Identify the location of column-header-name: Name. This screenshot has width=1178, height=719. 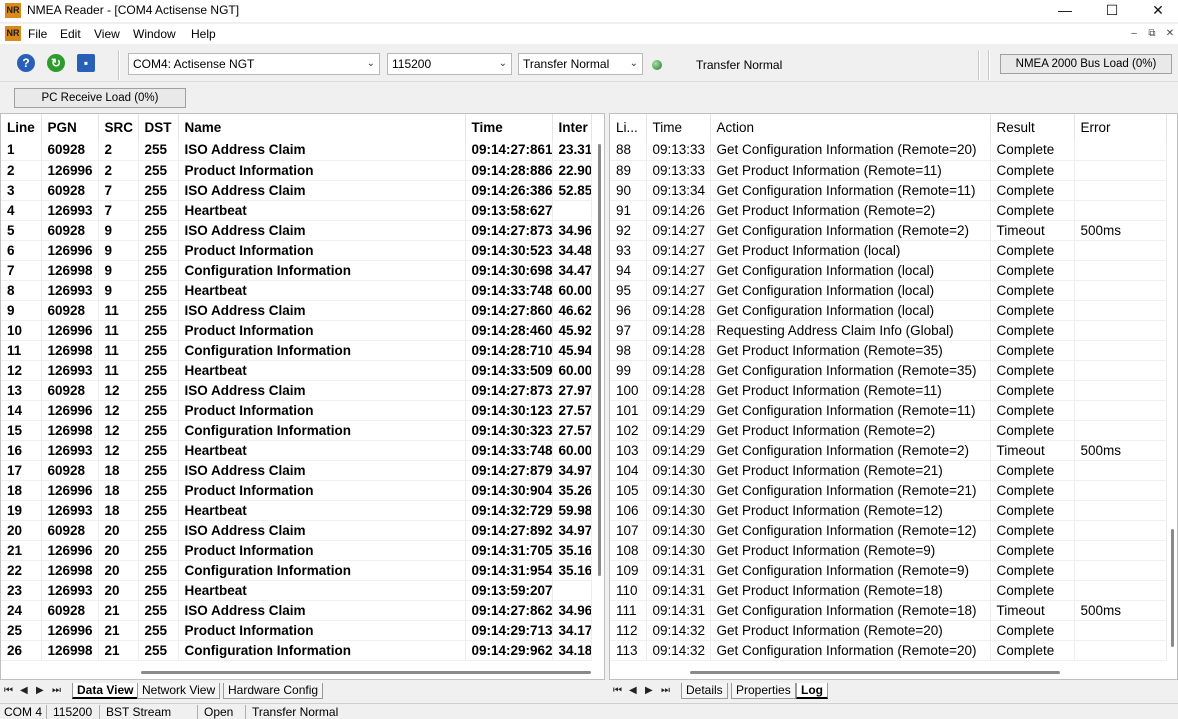
(322, 127).